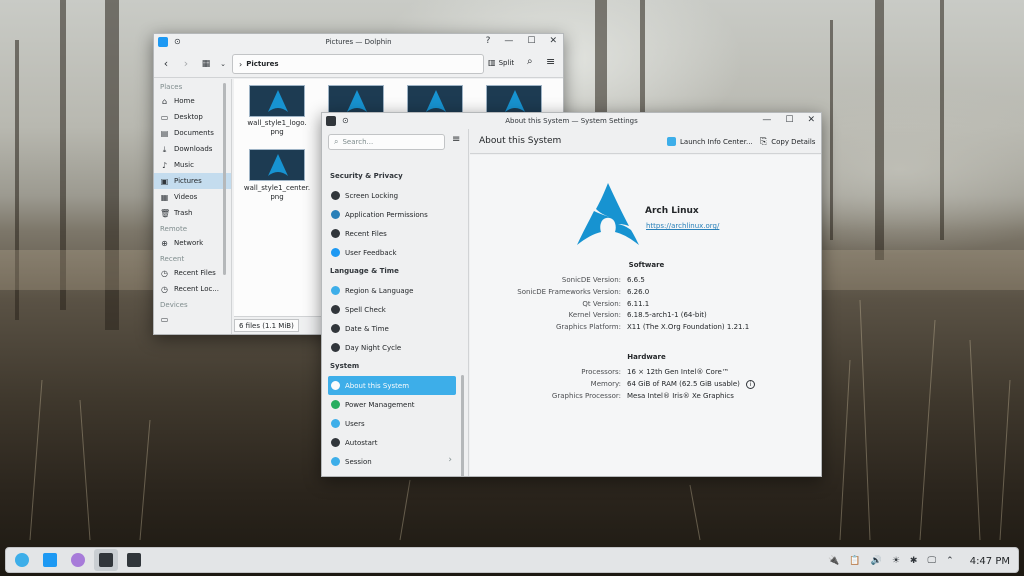 The height and width of the screenshot is (576, 1024). What do you see at coordinates (163, 42) in the screenshot?
I see `dolphin-app-icon` at bounding box center [163, 42].